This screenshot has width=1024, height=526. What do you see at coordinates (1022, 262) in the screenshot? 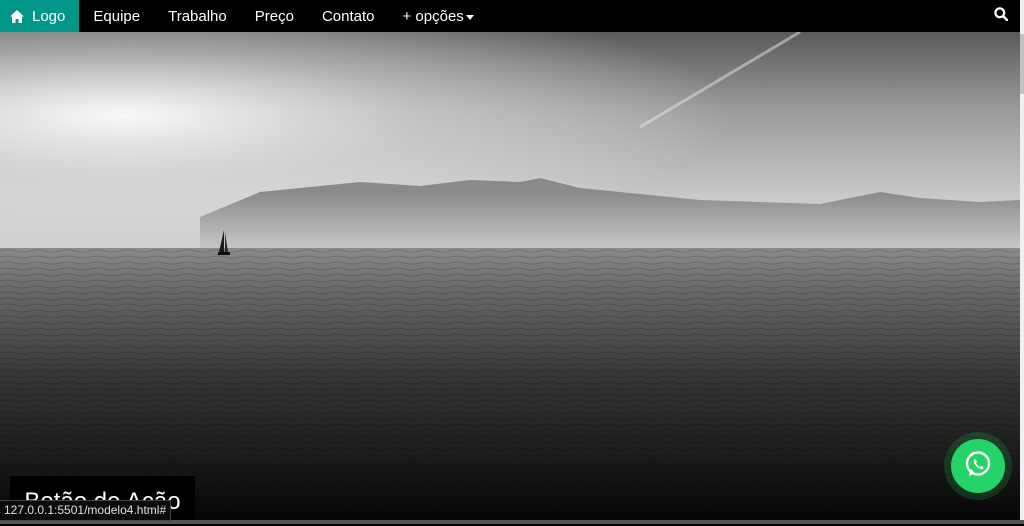
I see `page-scrollbar` at bounding box center [1022, 262].